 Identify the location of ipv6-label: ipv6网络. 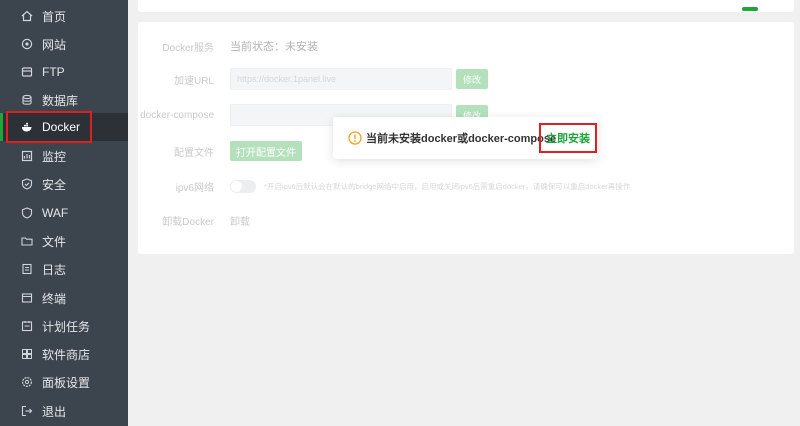
(194, 188).